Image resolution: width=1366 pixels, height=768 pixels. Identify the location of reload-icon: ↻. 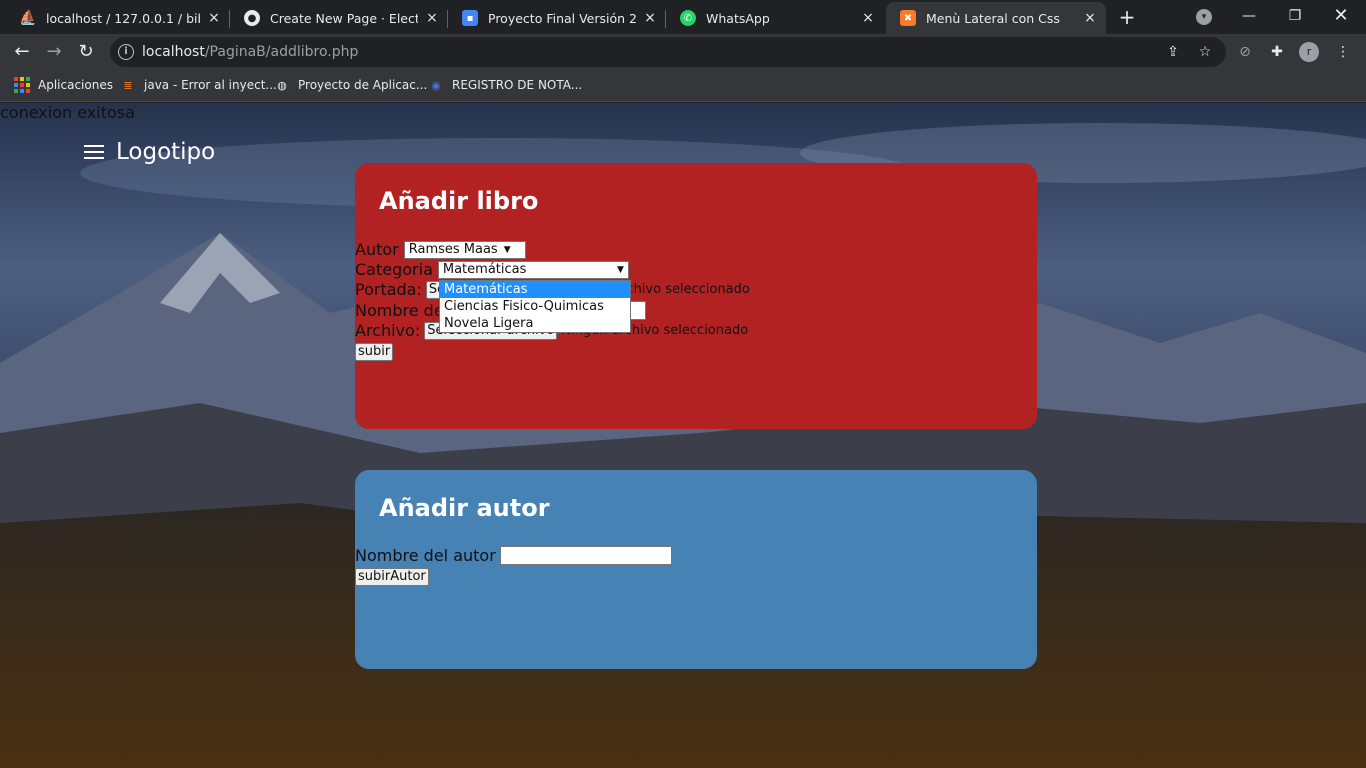
(86, 52).